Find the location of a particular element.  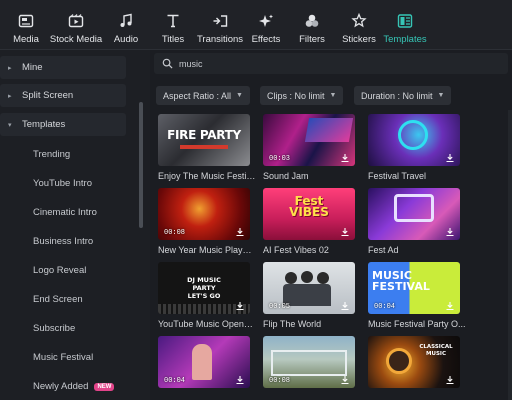

tab-media: Media is located at coordinates (26, 25).